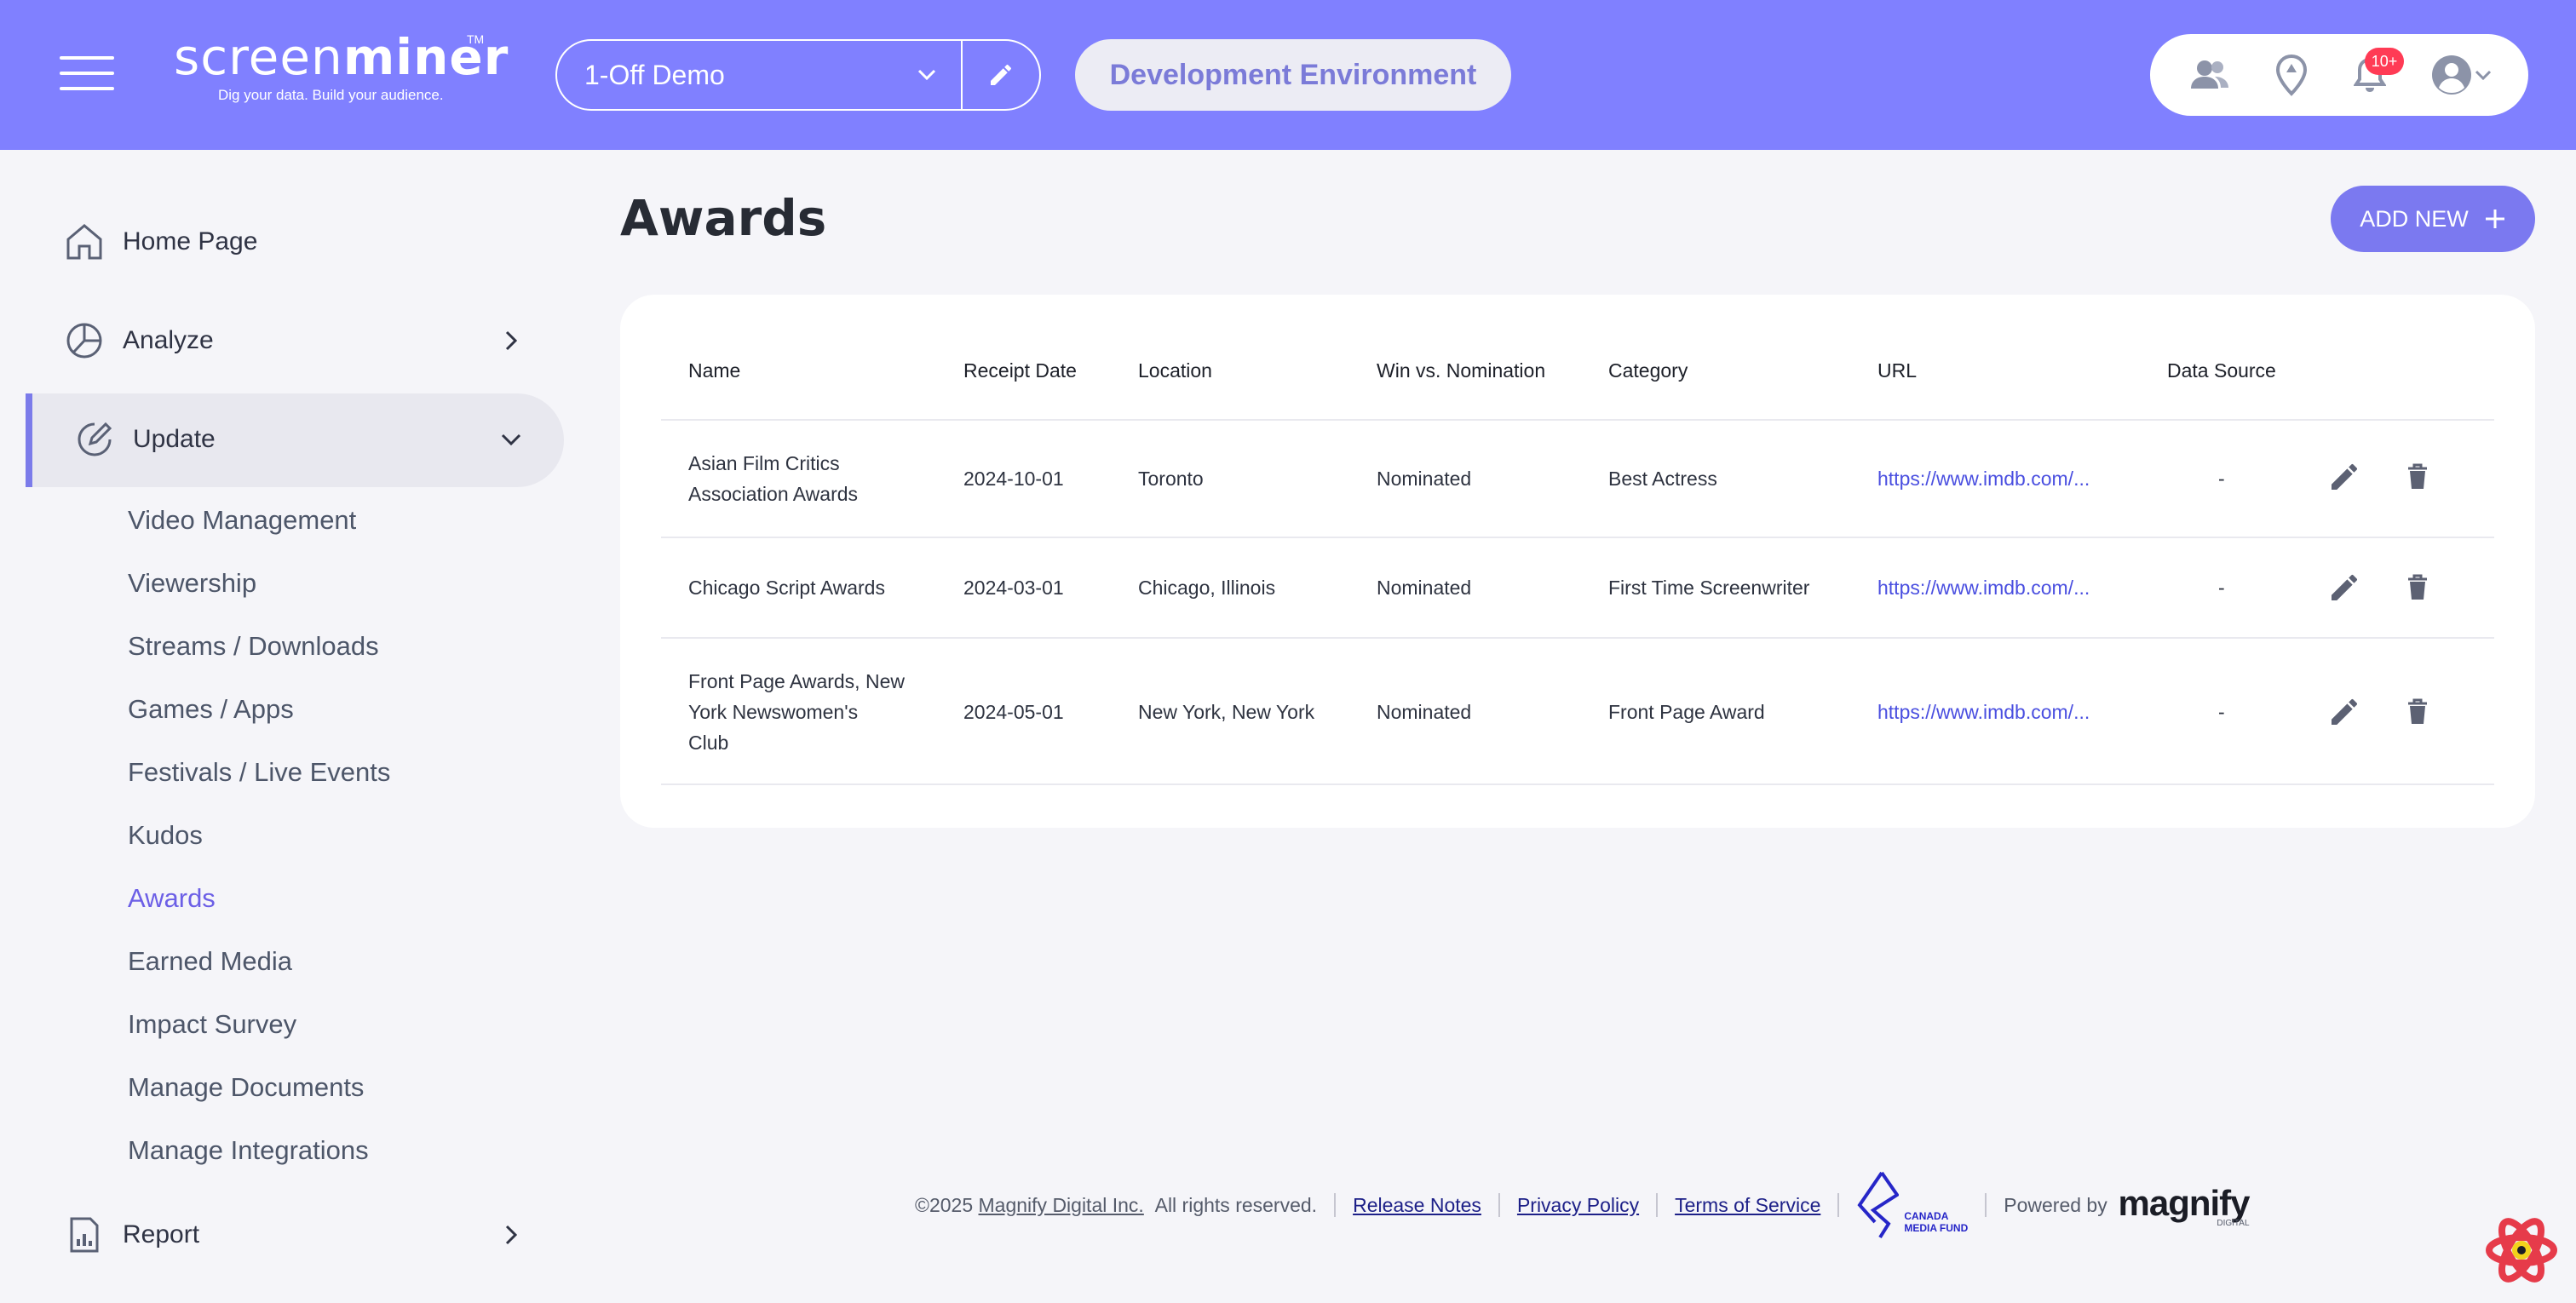 This screenshot has width=2576, height=1303. Describe the element at coordinates (1014, 712) in the screenshot. I see `cell-receipt-date: 2024-05-01` at that location.